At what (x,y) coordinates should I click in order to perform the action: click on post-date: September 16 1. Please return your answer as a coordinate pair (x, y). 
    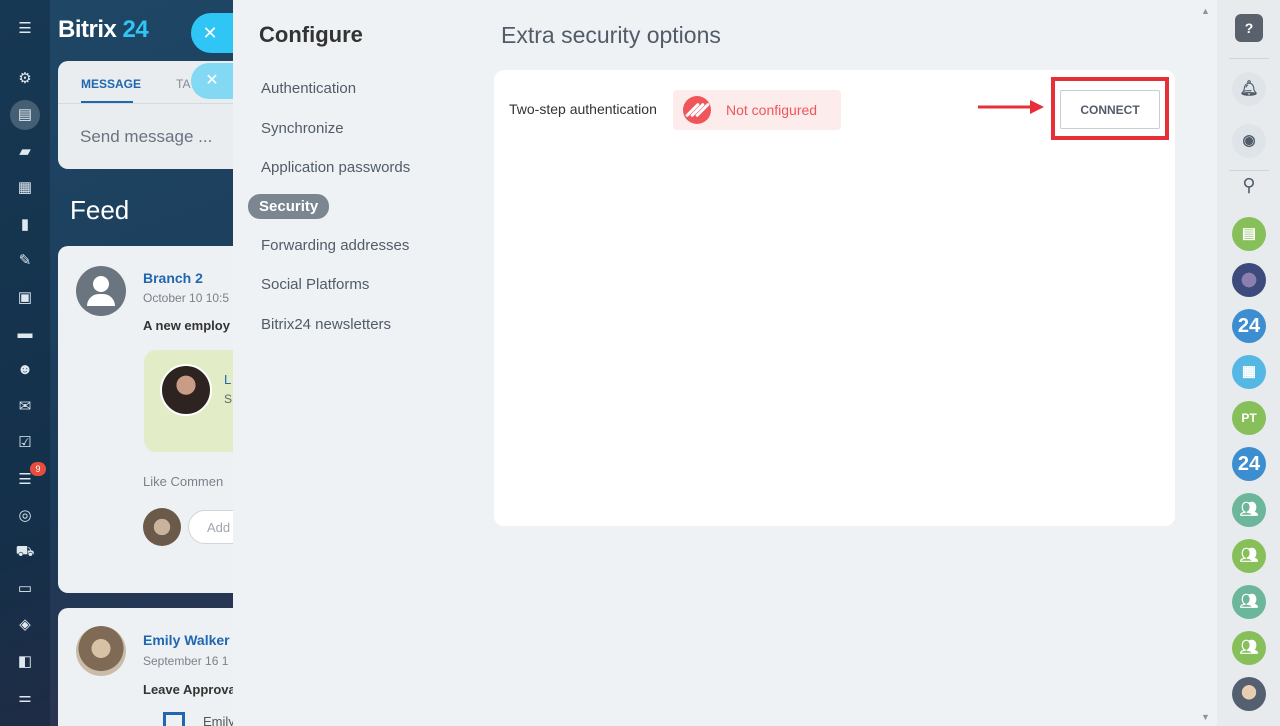
    Looking at the image, I should click on (186, 661).